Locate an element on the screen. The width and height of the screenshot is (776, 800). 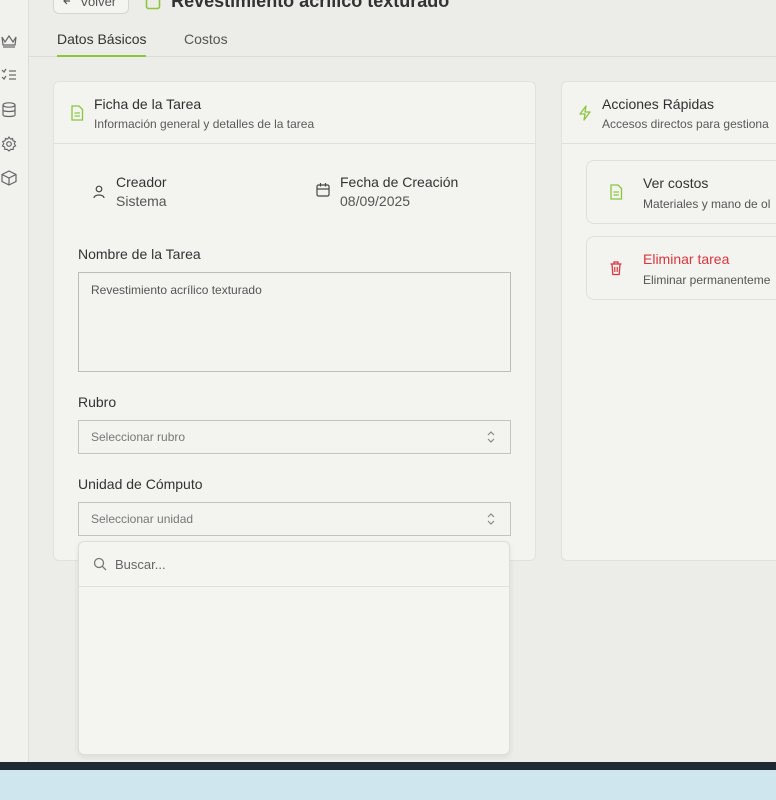
creator-info: Creador Sistema is located at coordinates (129, 191).